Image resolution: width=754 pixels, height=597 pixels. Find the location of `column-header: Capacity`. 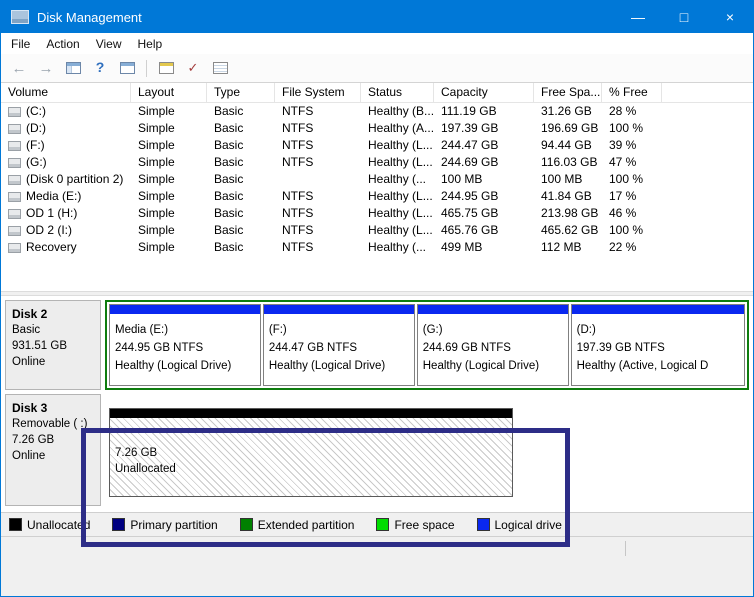

column-header: Capacity is located at coordinates (484, 92).